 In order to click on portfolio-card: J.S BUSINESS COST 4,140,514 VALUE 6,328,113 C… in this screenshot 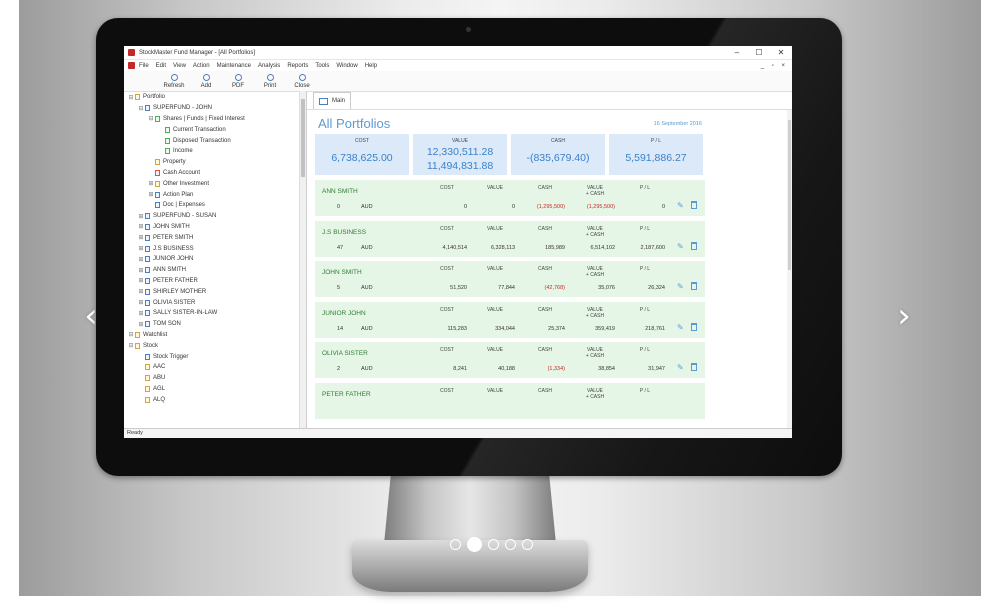, I will do `click(510, 238)`.